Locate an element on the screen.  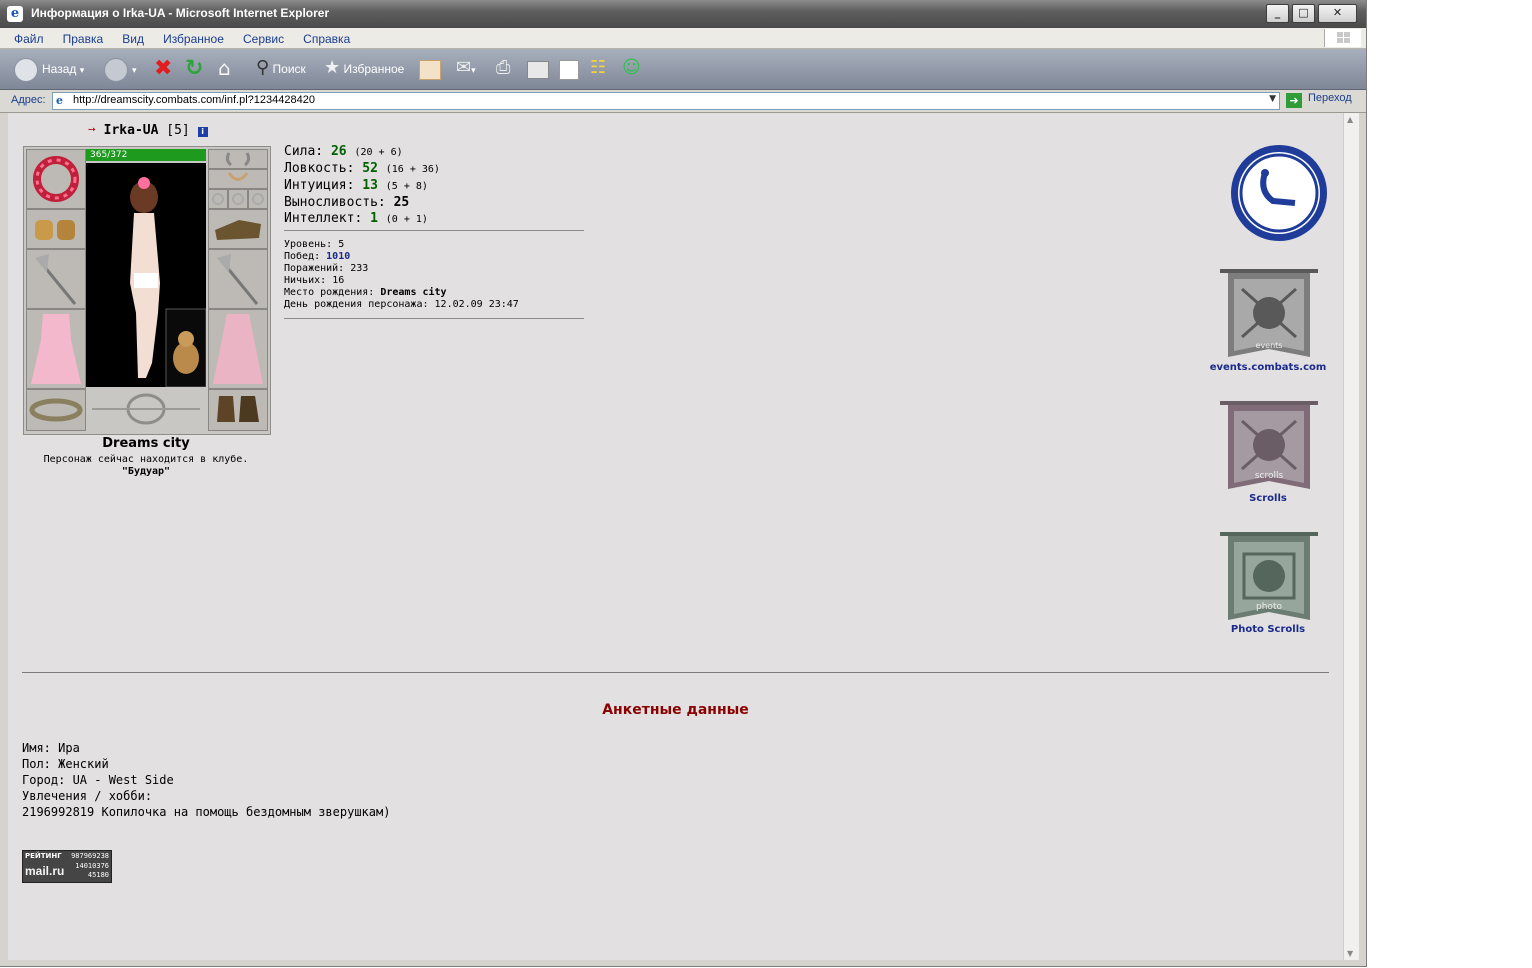
belt-slot is located at coordinates (56, 410).